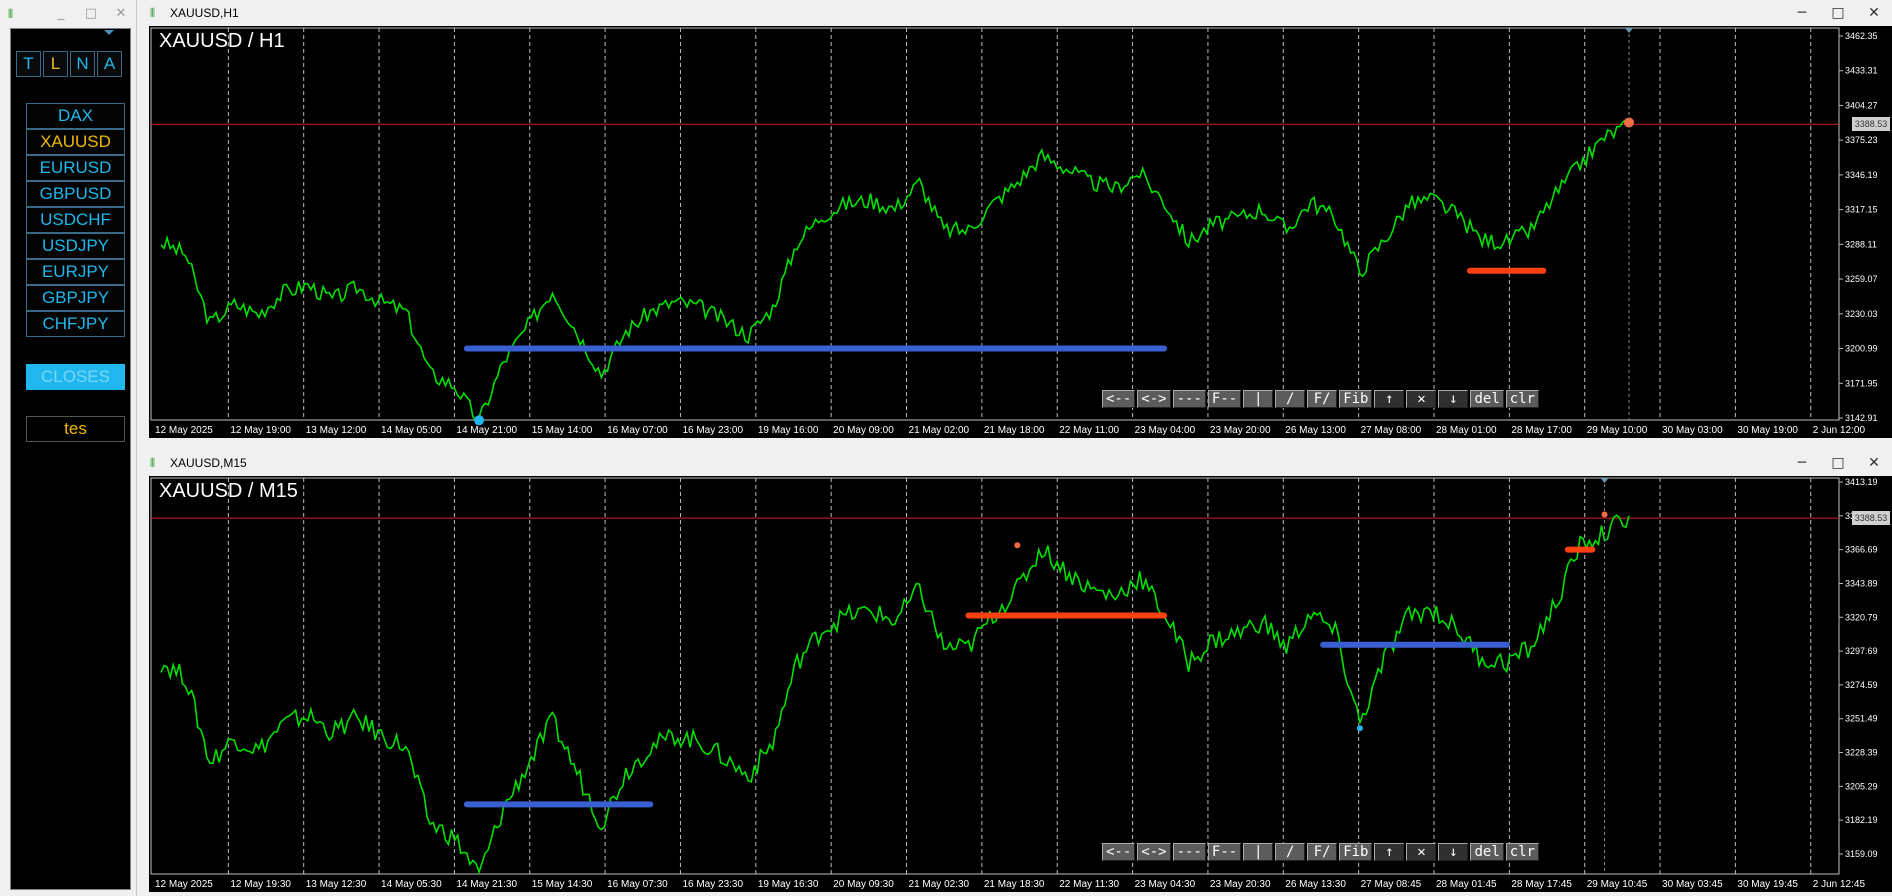 This screenshot has height=896, width=1892. Describe the element at coordinates (1839, 430) in the screenshot. I see `time-axis-label: 2 Jun 12:00` at that location.